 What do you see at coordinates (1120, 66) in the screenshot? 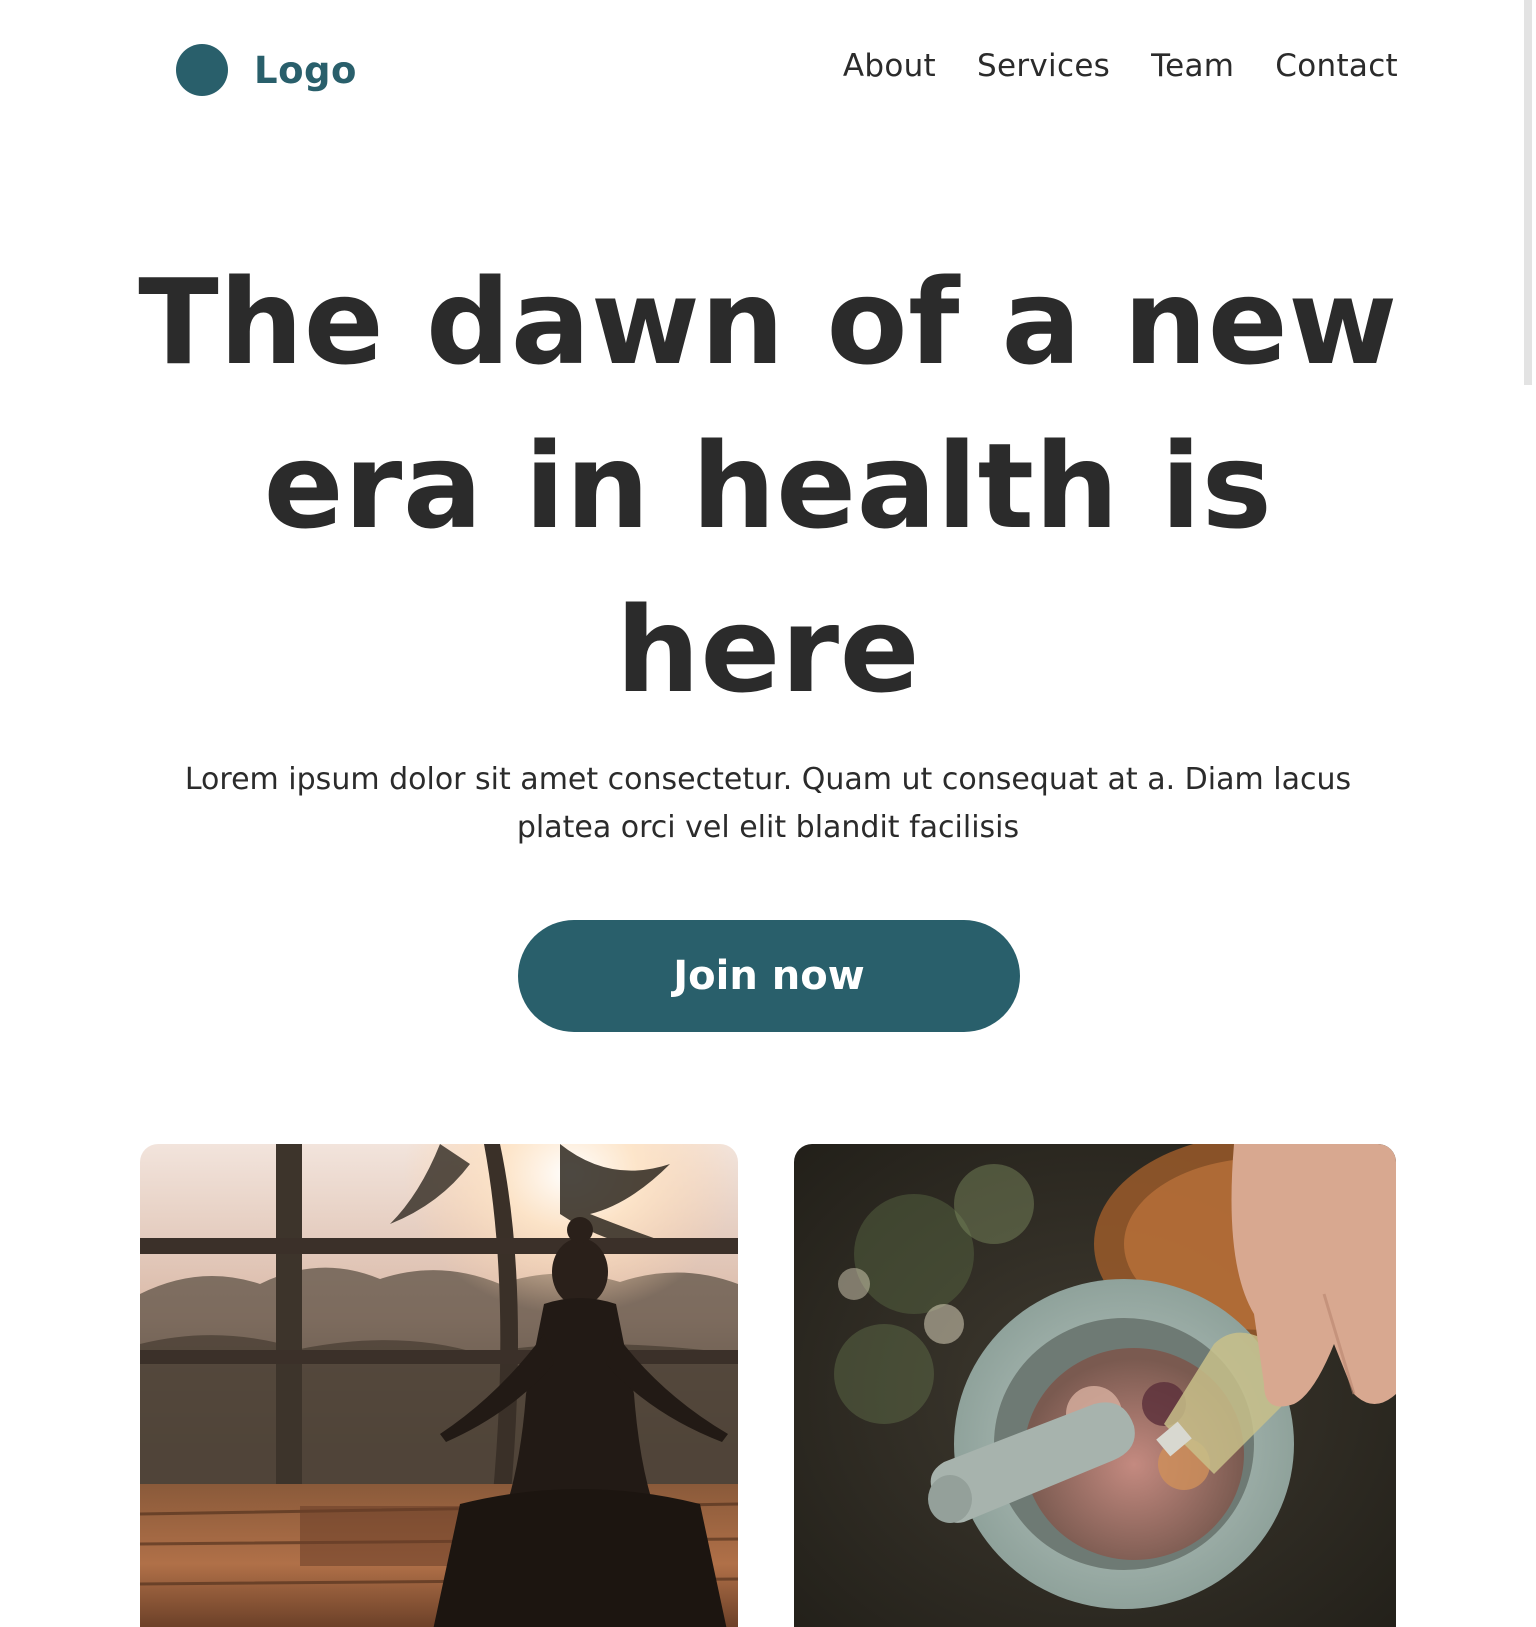
I see `main-nav: About Services Team Contact` at bounding box center [1120, 66].